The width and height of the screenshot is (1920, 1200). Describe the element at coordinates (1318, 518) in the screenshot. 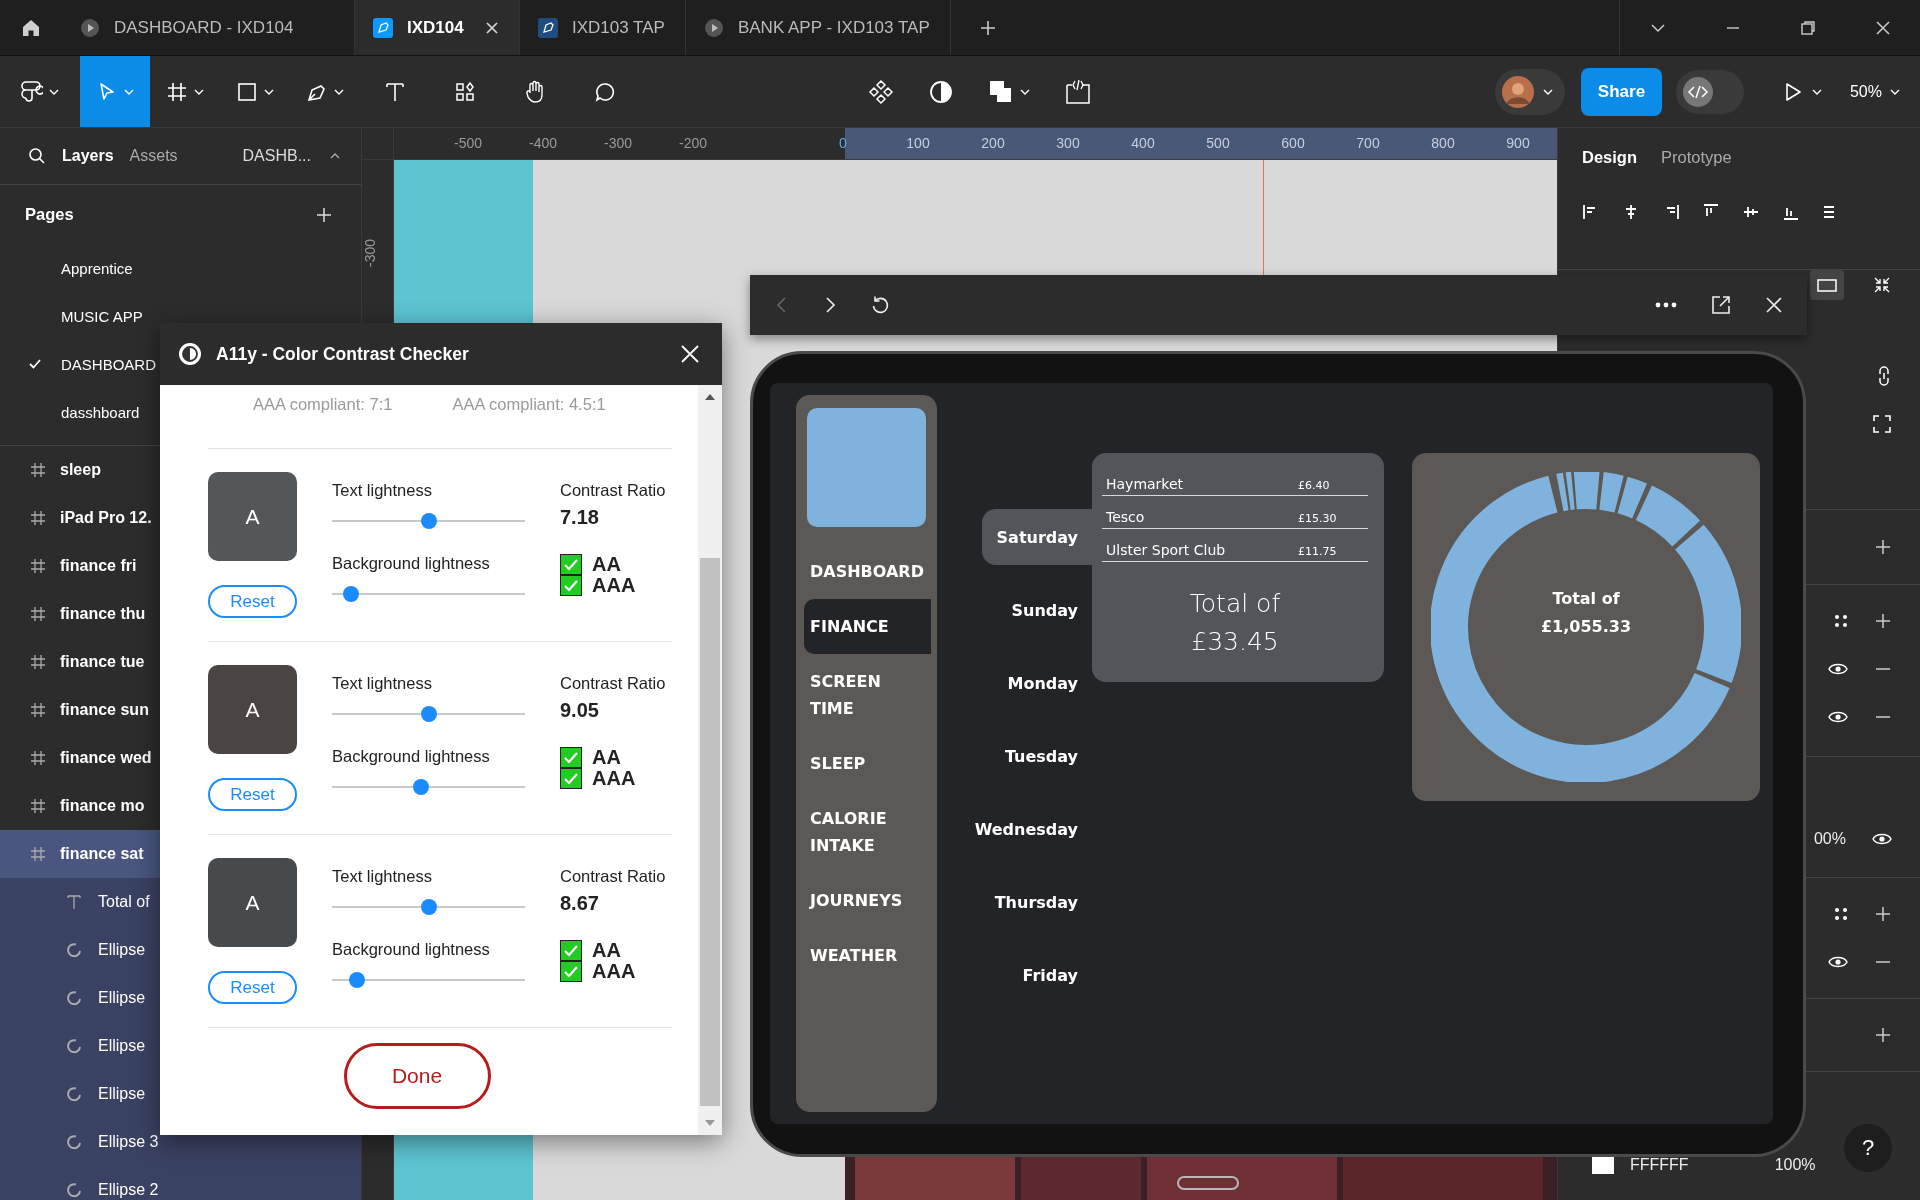

I see `transaction-amount: £15.30` at that location.